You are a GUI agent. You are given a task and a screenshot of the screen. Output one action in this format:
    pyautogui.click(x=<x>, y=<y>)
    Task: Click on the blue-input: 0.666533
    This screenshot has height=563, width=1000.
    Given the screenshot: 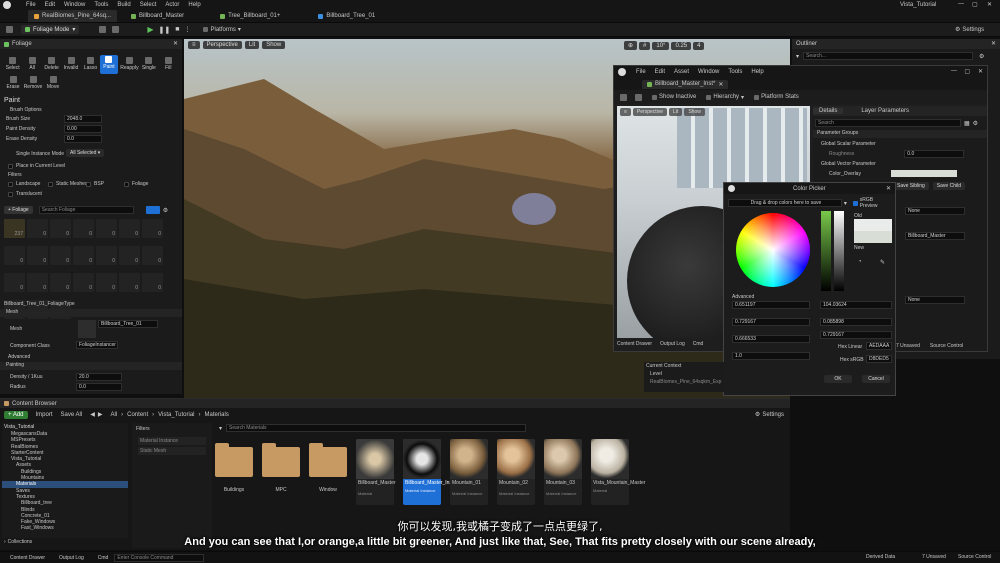 What is the action you would take?
    pyautogui.click(x=771, y=339)
    